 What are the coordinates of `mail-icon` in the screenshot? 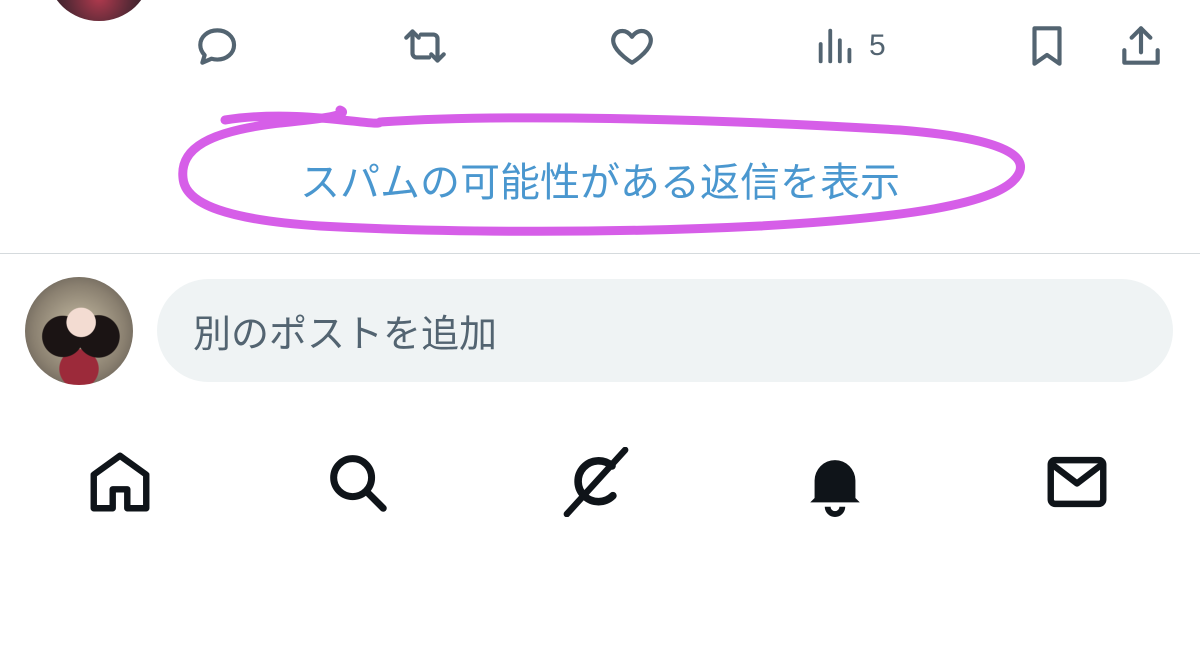 It's located at (1077, 482).